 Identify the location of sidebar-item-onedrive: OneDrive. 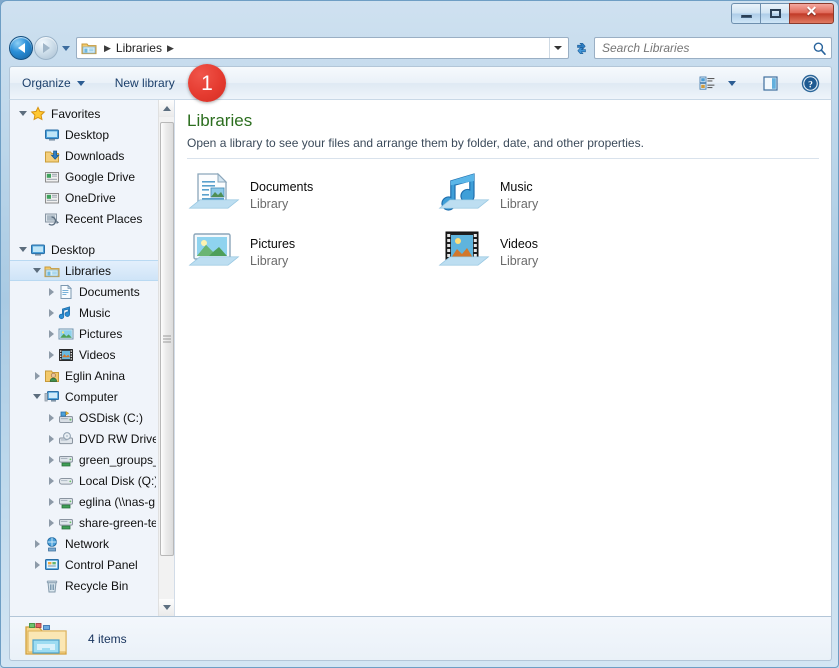
(84, 197).